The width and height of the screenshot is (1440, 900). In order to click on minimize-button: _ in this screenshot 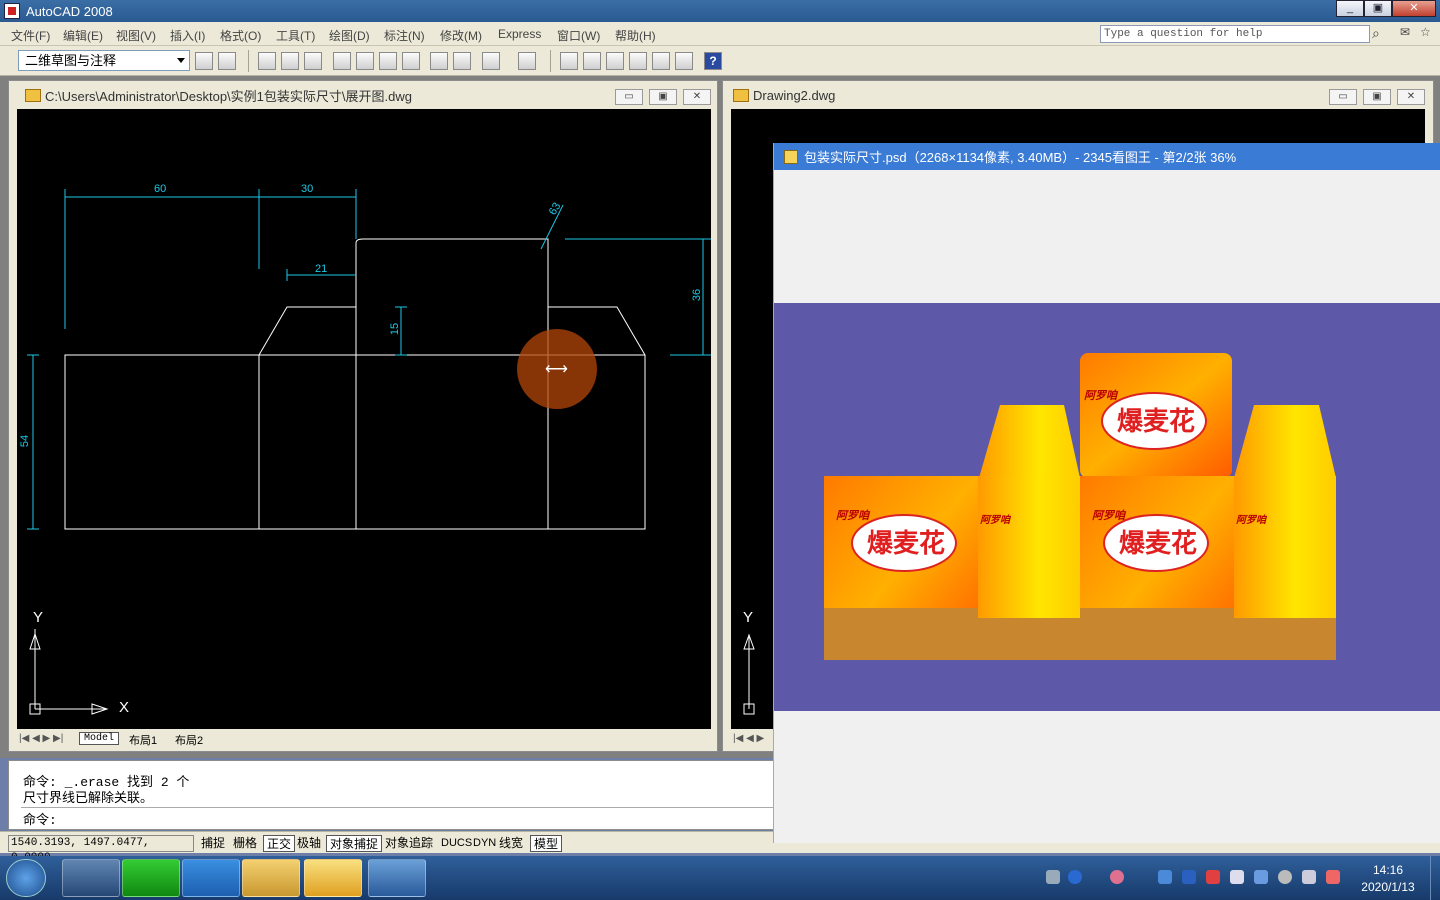, I will do `click(1350, 8)`.